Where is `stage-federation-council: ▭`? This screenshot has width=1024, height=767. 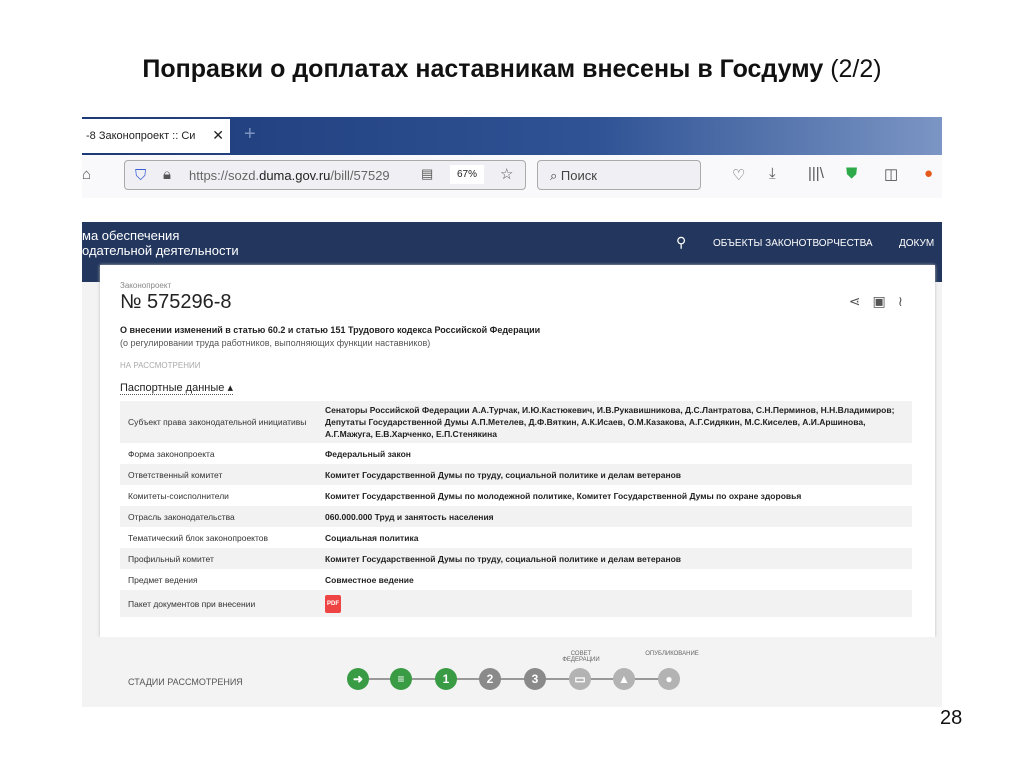
stage-federation-council: ▭ is located at coordinates (580, 679).